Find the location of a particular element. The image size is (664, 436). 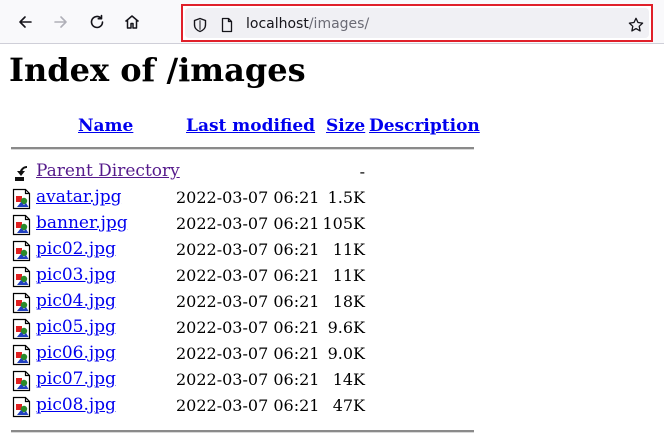

file-row: pic07.jpg 2022-03-07 06:21 14K is located at coordinates (240, 381).